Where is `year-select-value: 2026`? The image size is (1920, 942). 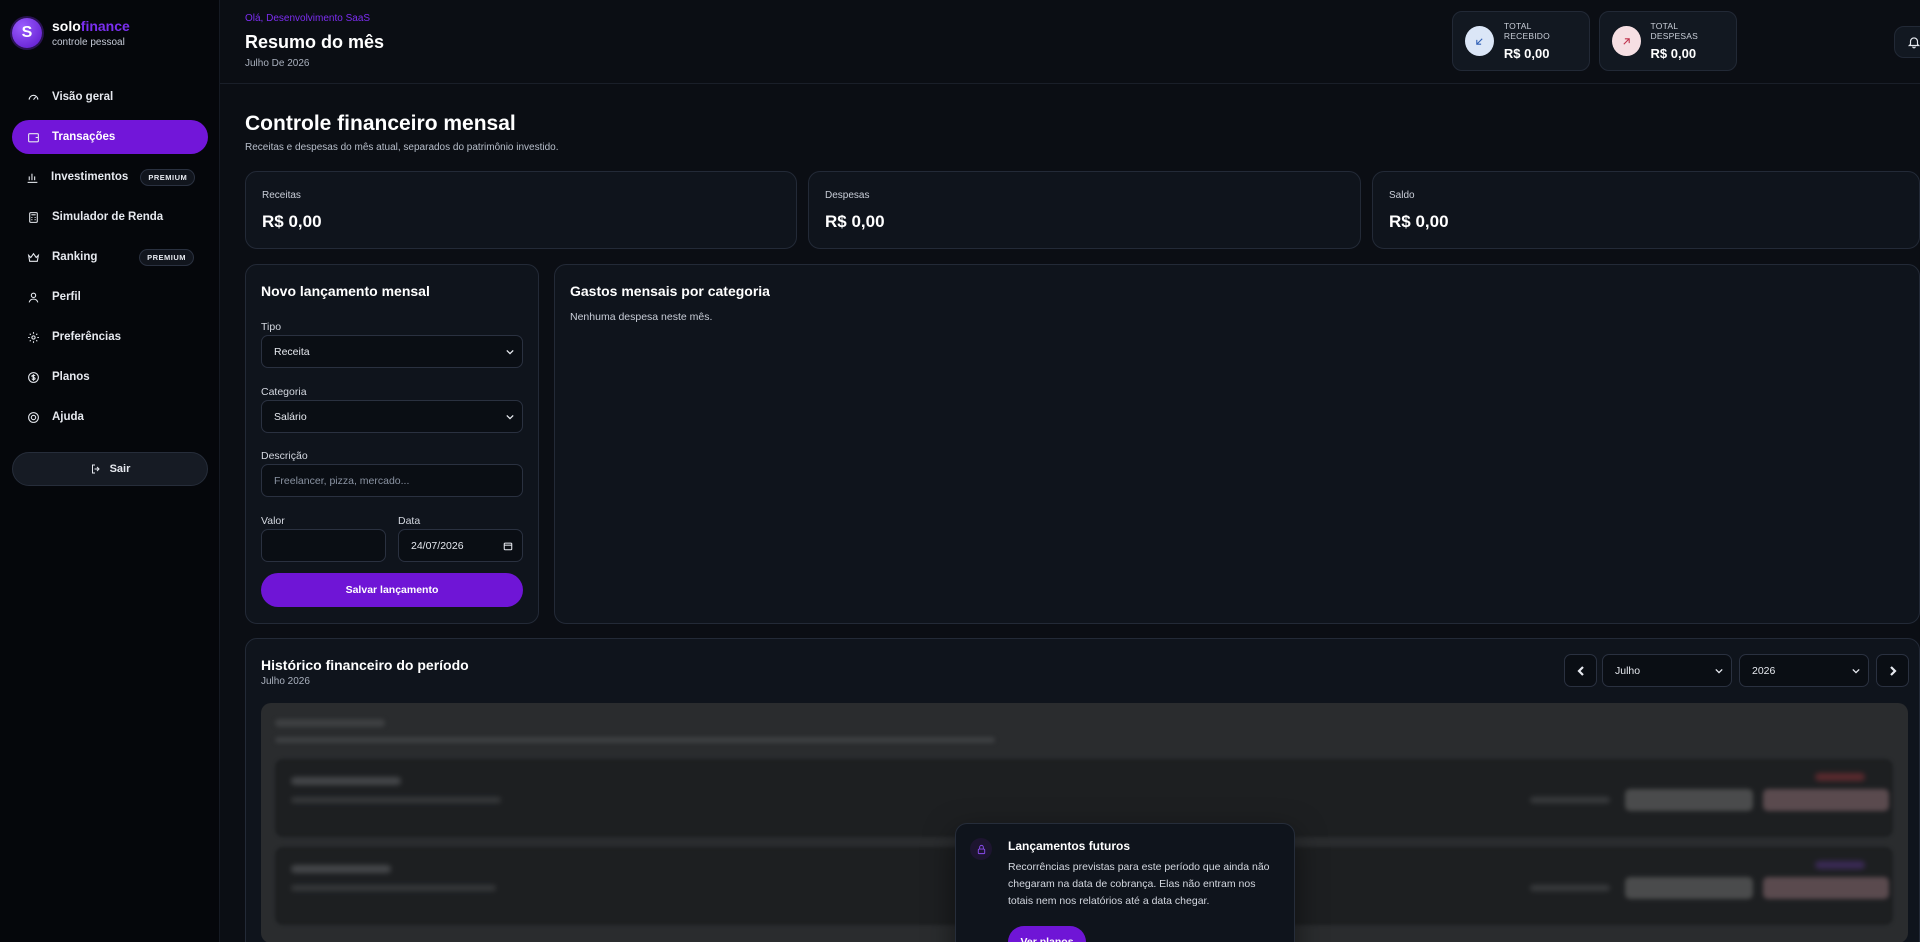
year-select-value: 2026 is located at coordinates (1764, 670).